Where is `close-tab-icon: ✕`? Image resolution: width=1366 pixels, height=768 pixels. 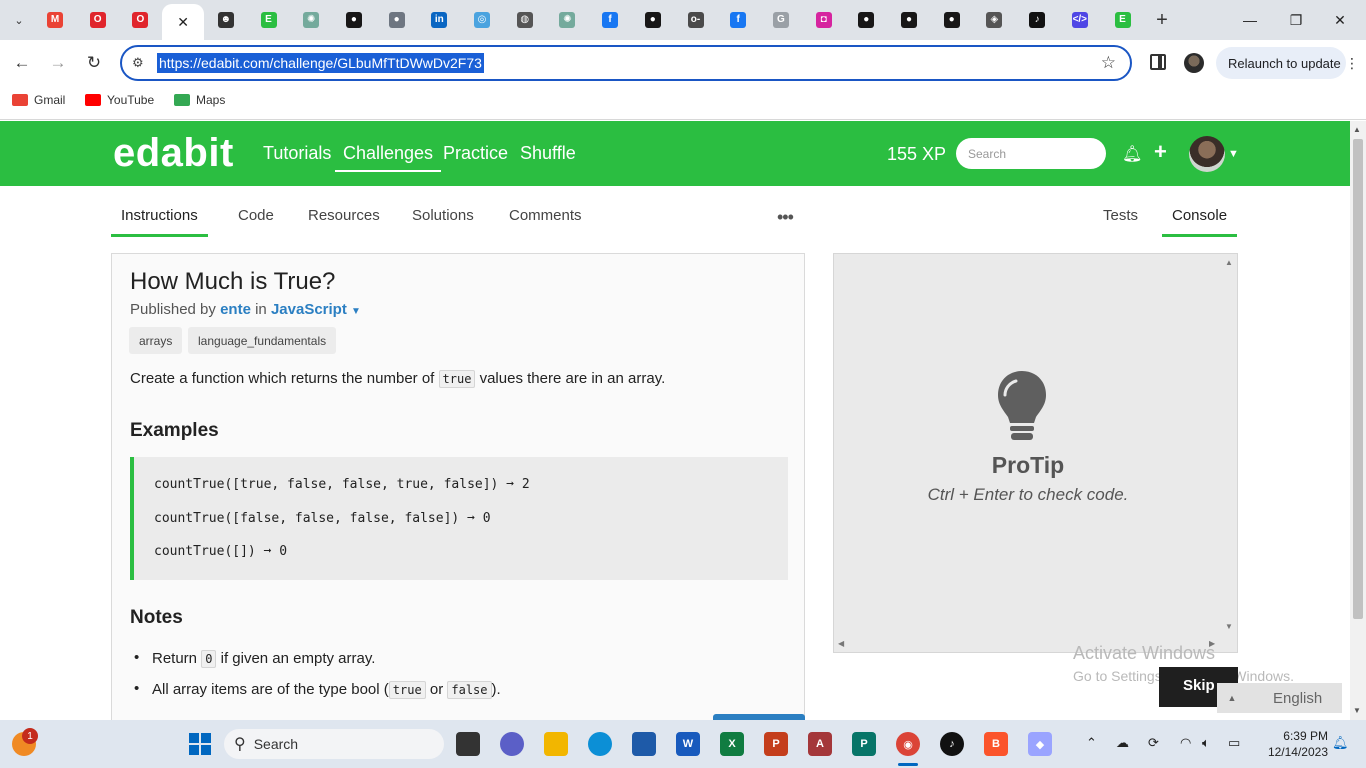
close-tab-icon: ✕ is located at coordinates (183, 22).